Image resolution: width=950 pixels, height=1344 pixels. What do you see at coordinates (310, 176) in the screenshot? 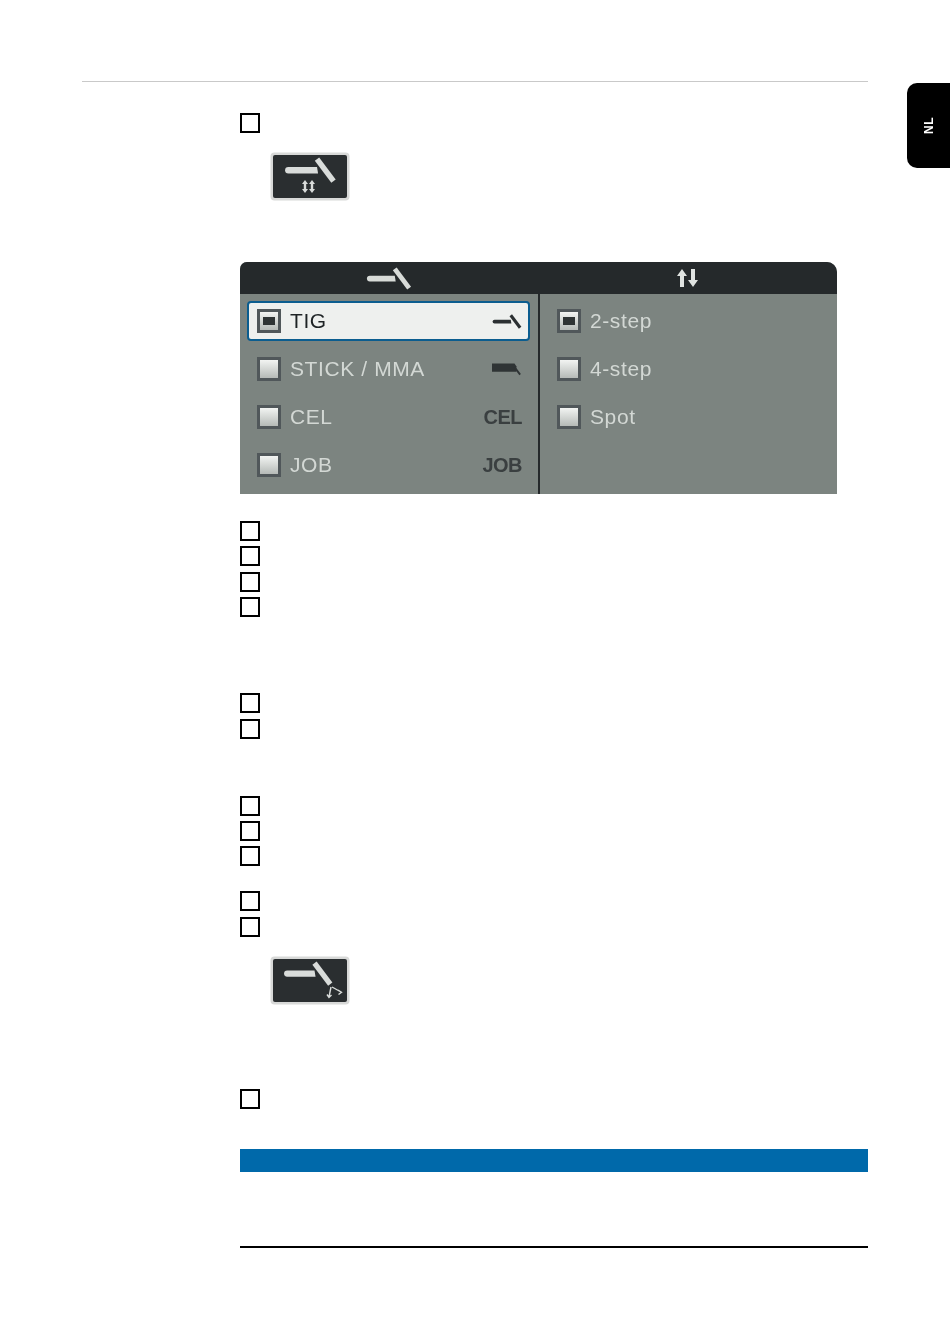
I see `torch-updown-key-icon` at bounding box center [310, 176].